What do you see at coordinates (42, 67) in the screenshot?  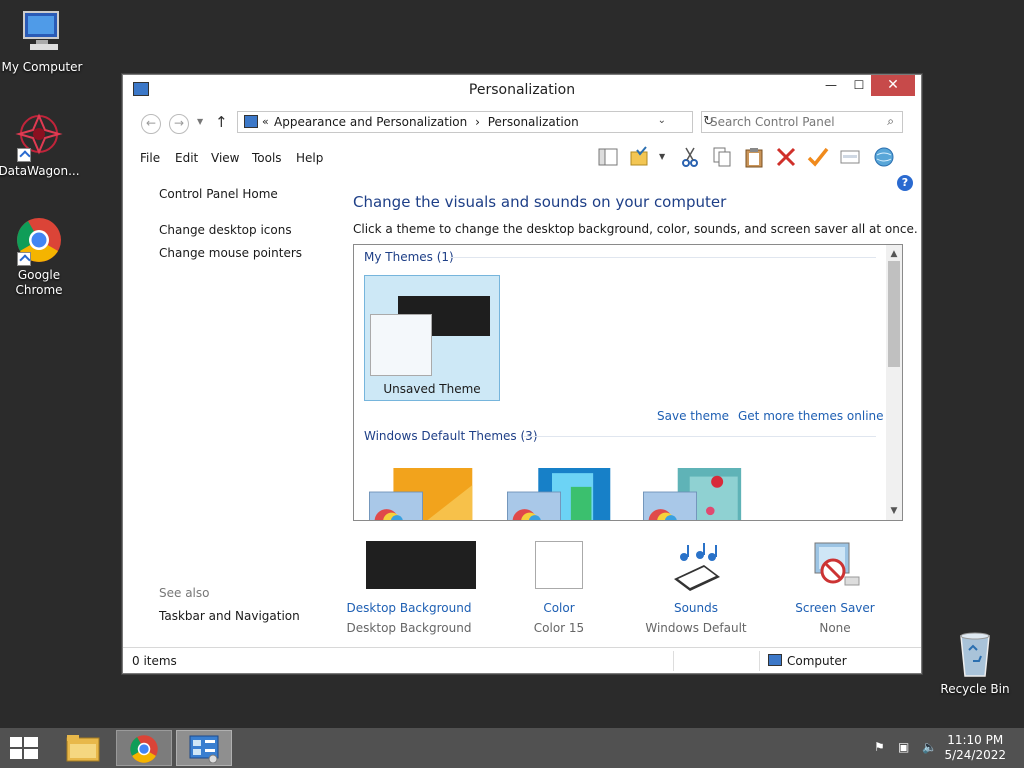 I see `desktop-icon-label: My Computer` at bounding box center [42, 67].